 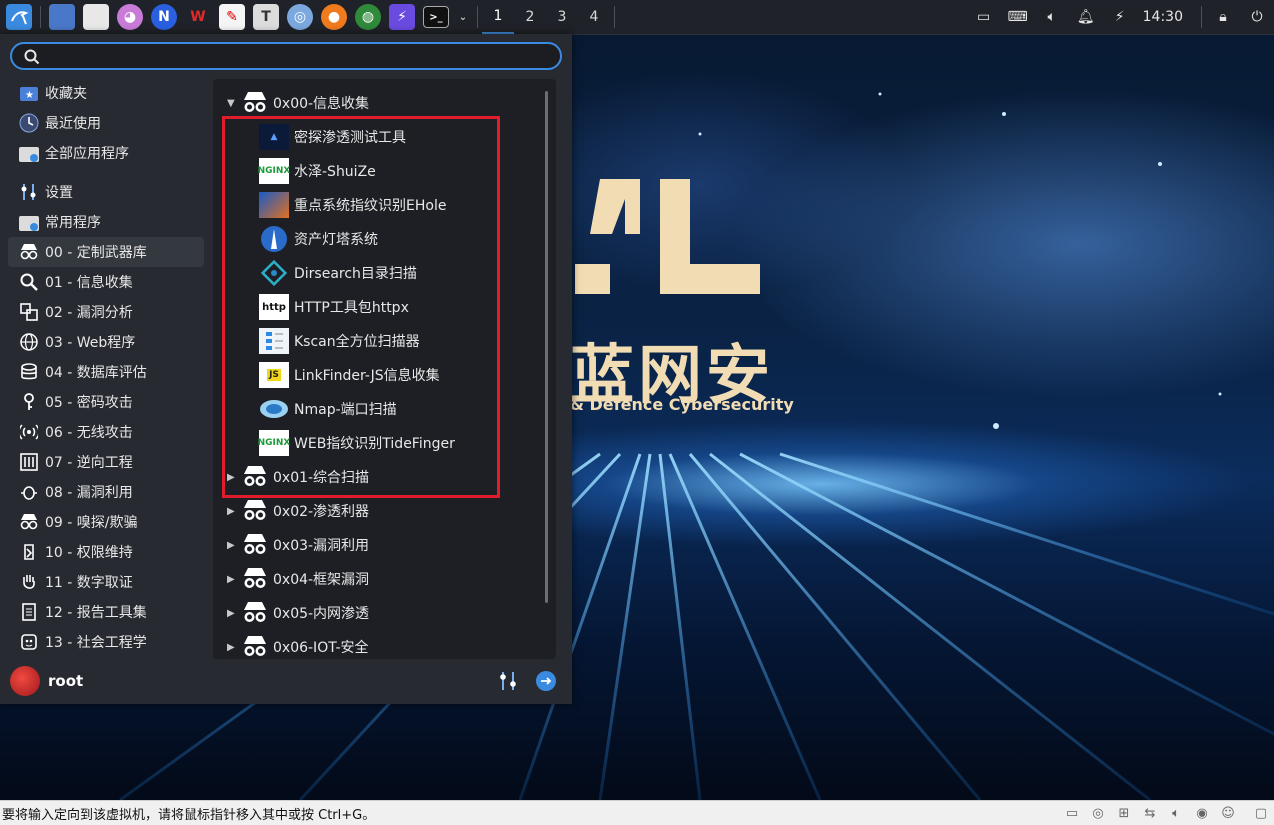 What do you see at coordinates (66, 681) in the screenshot?
I see `user-name: root` at bounding box center [66, 681].